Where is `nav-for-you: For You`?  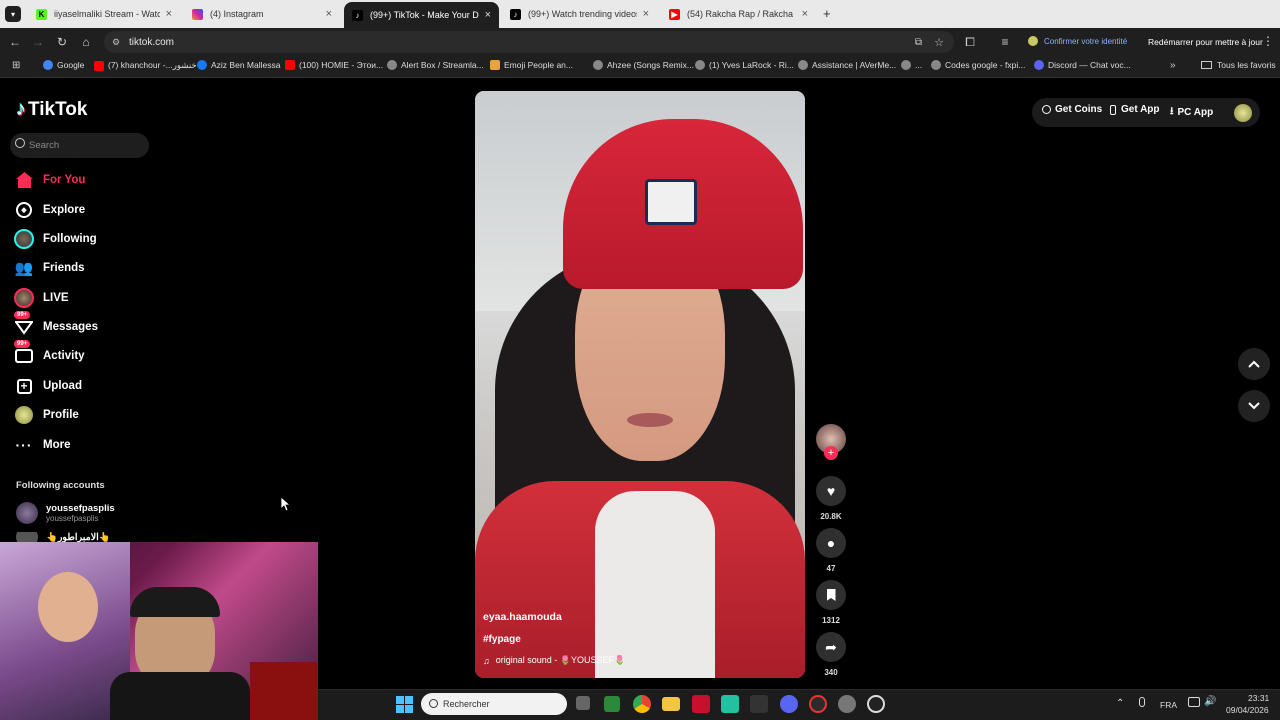
nav-for-you: For You is located at coordinates (49, 180).